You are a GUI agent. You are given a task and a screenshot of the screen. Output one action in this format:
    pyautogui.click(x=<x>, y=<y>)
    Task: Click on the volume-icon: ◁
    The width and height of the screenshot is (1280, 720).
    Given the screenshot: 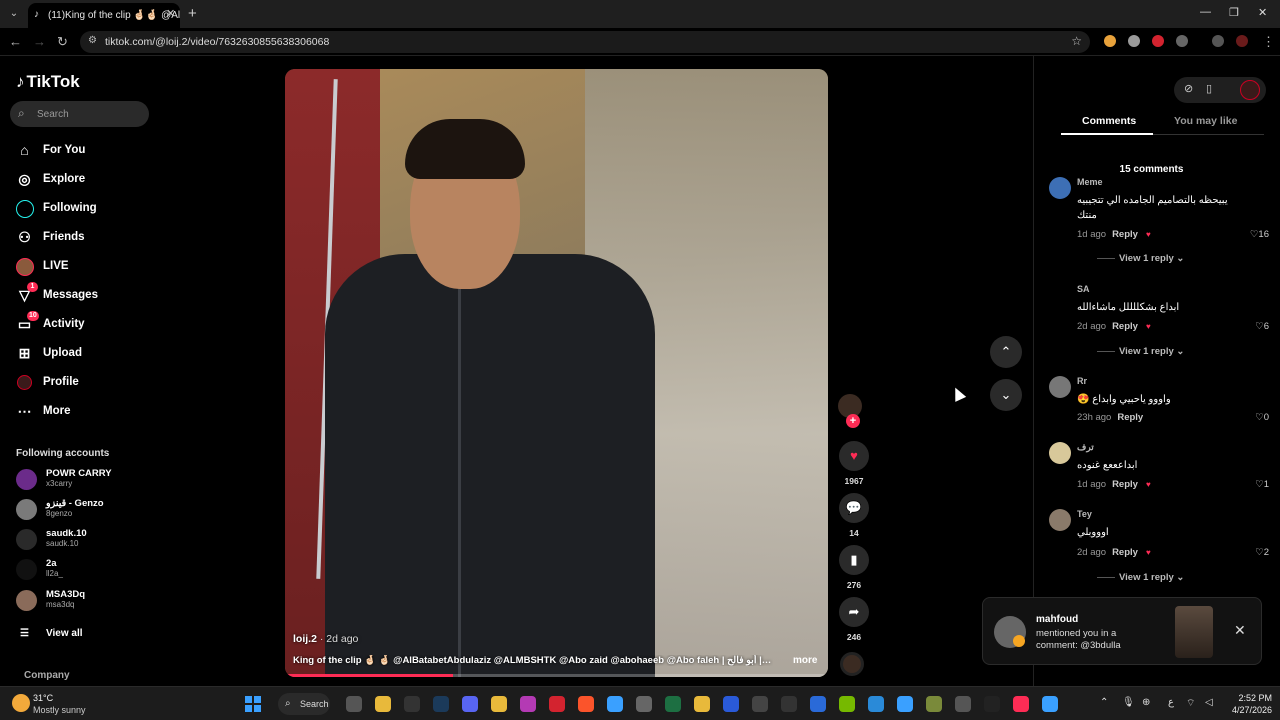 What is the action you would take?
    pyautogui.click(x=1209, y=702)
    